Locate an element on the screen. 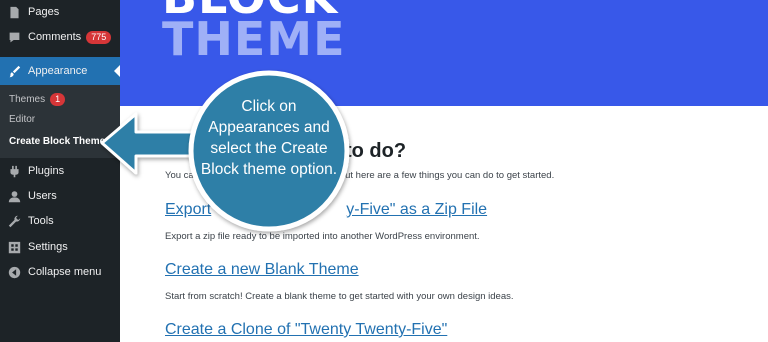  submenu-item-editor: Editor is located at coordinates (22, 119).